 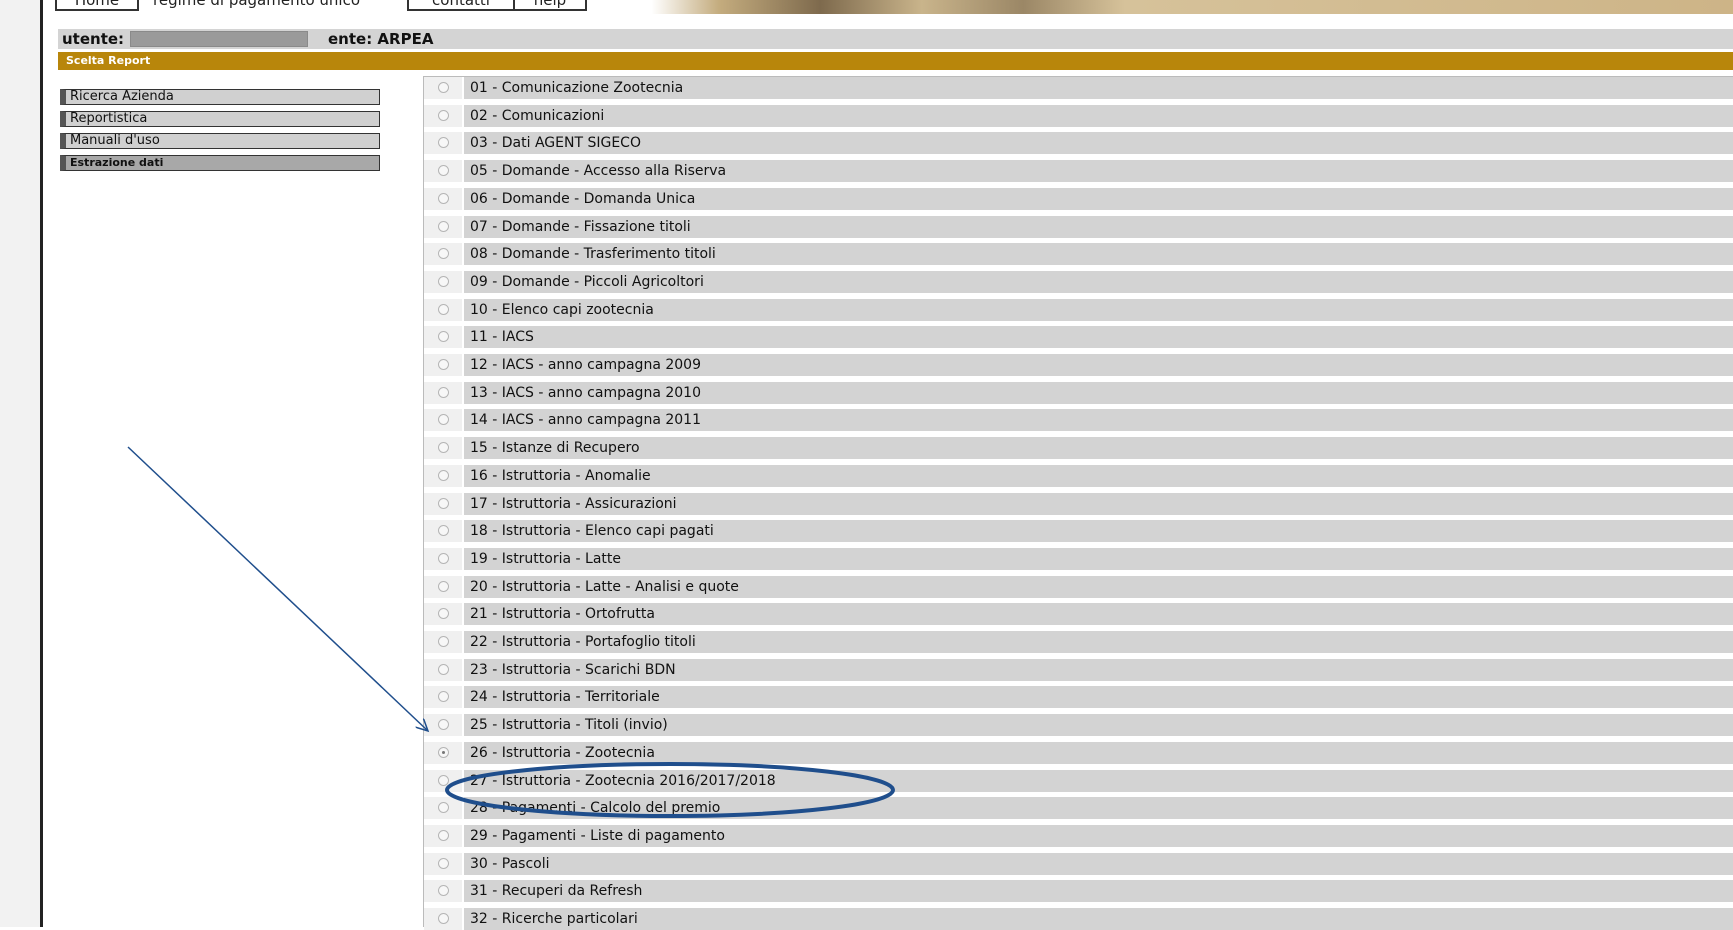 I want to click on sidebar-item-reportistica: Reportistica, so click(x=220, y=119).